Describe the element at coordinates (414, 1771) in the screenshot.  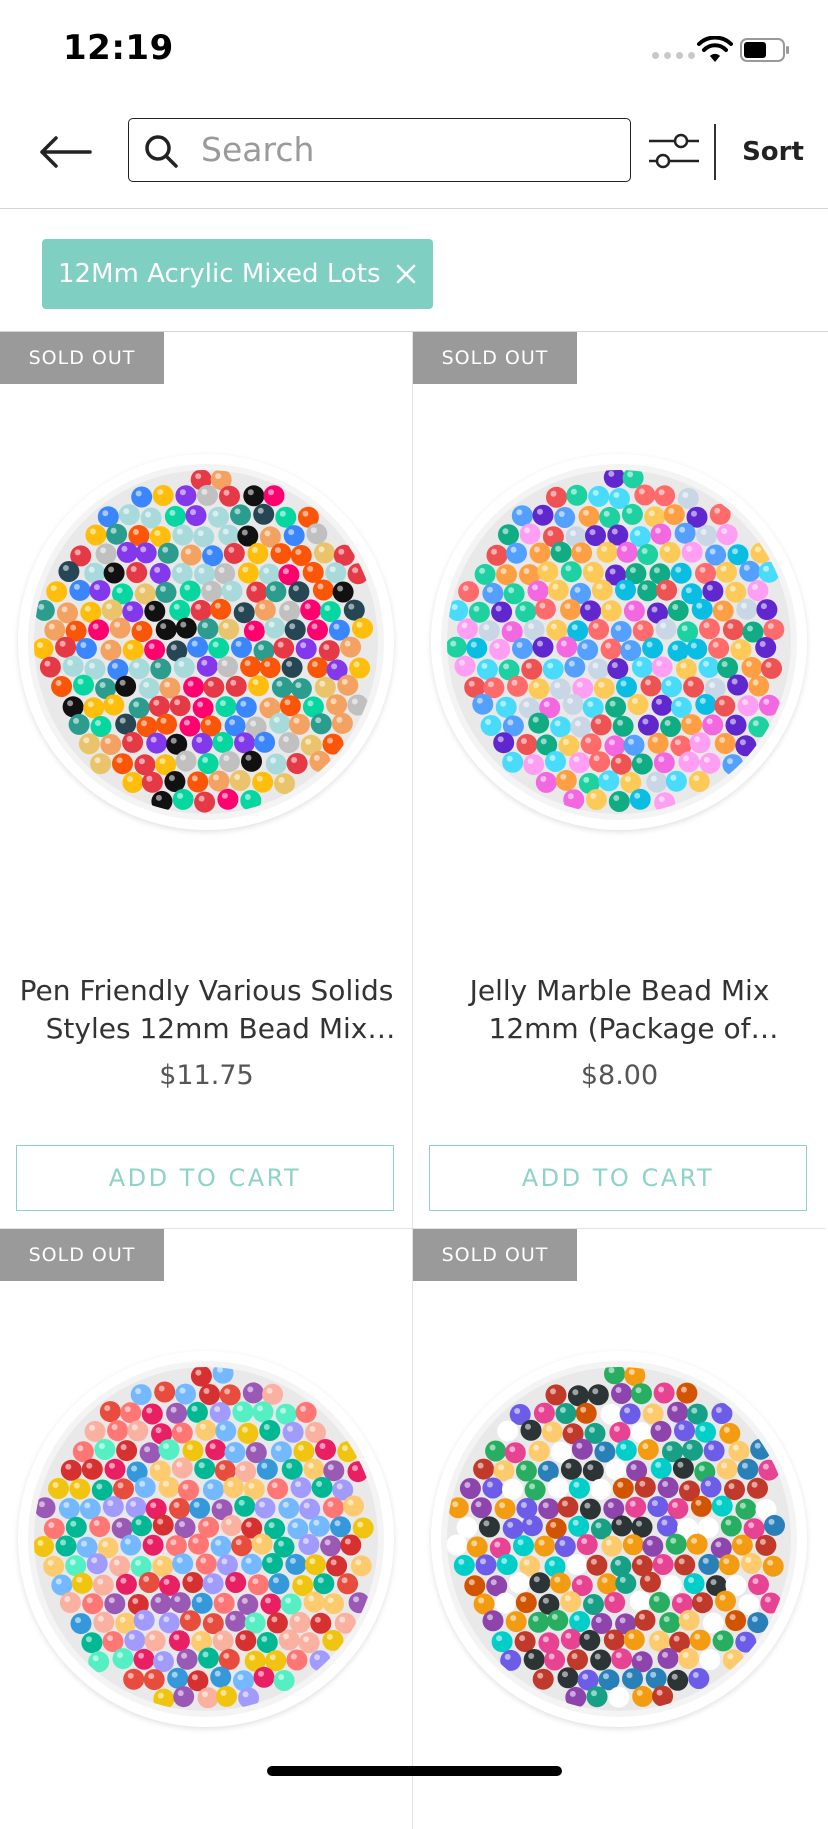
I see `home-indicator` at that location.